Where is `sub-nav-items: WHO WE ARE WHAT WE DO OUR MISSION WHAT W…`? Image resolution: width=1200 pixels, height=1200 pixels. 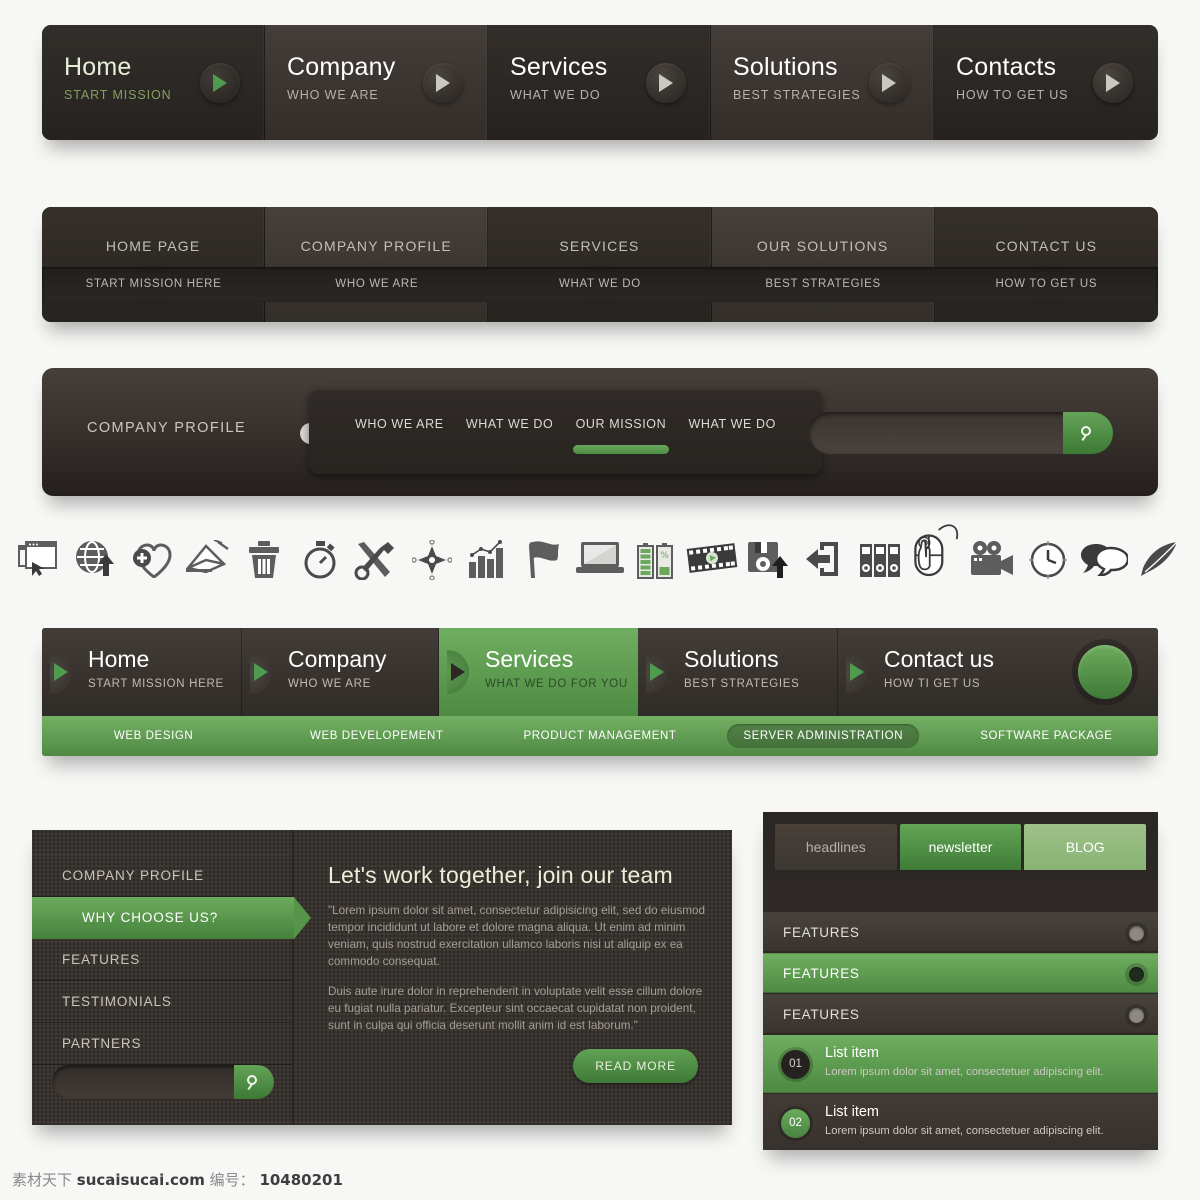 sub-nav-items: WHO WE ARE WHAT WE DO OUR MISSION WHAT W… is located at coordinates (565, 434).